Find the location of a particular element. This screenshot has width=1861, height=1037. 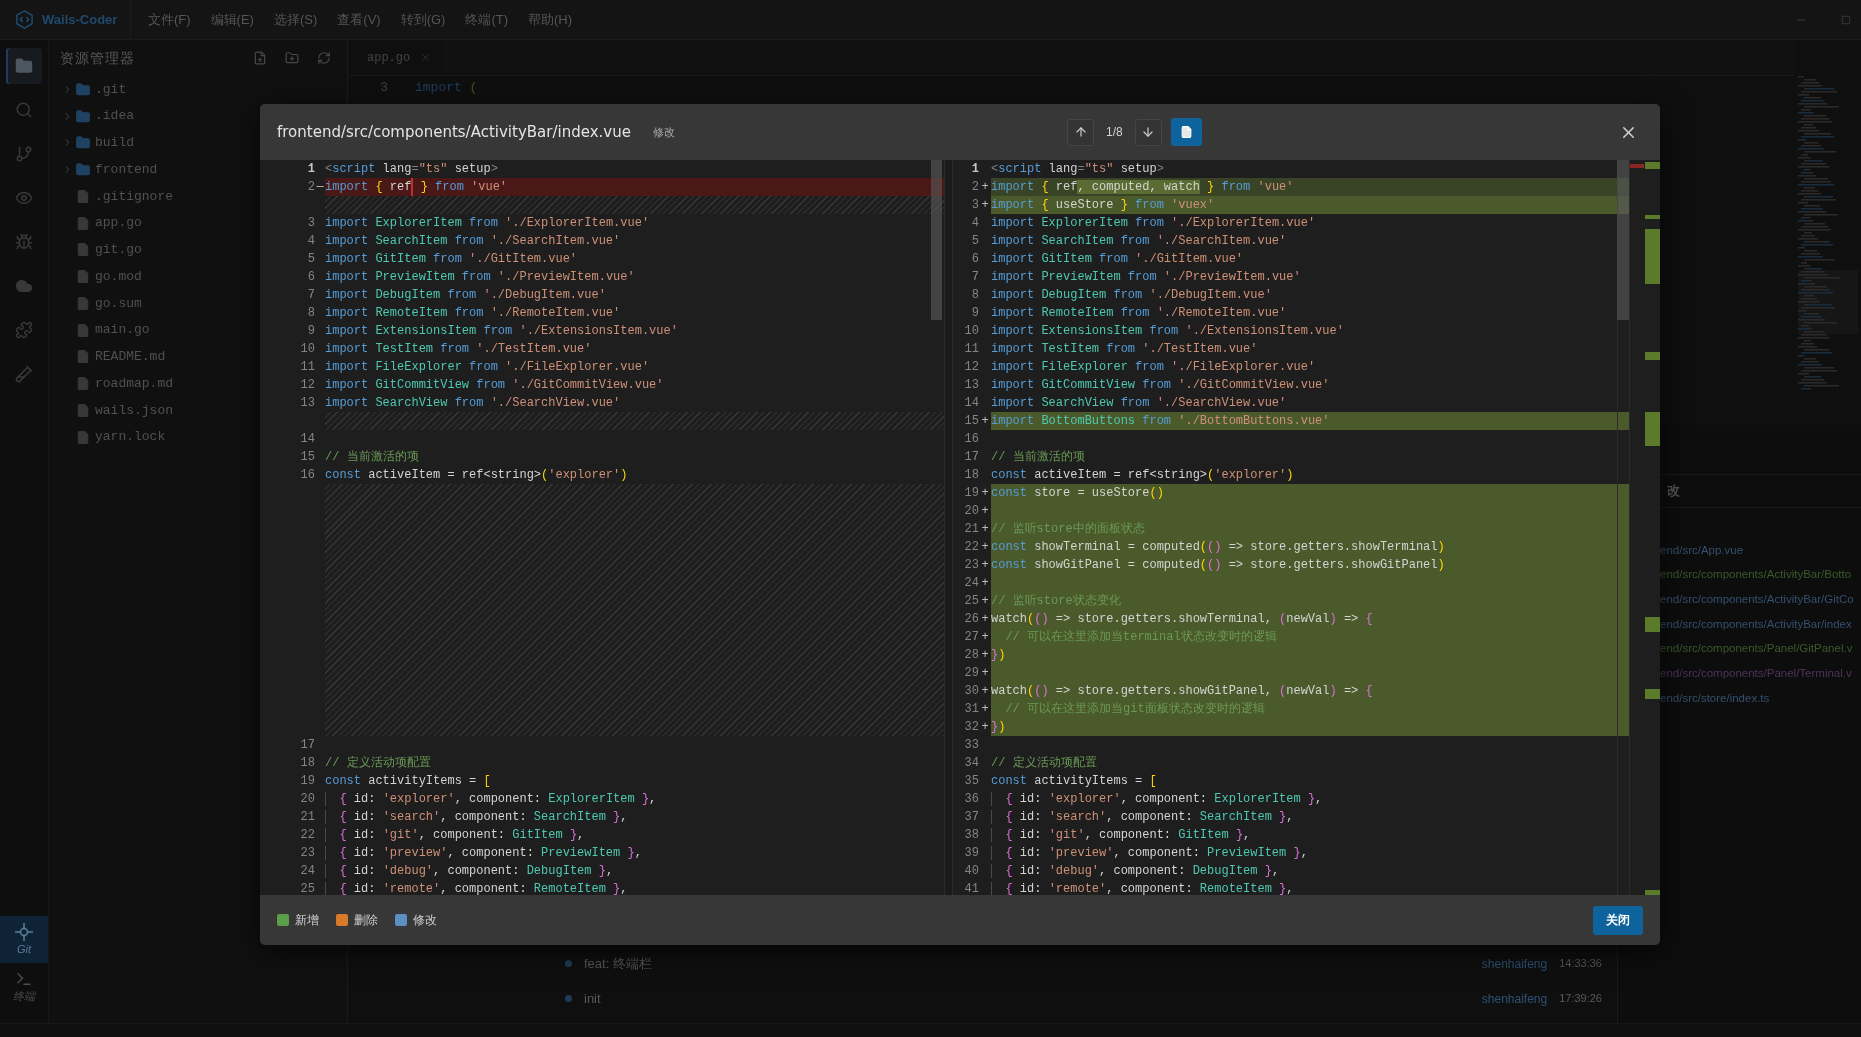

next-change-button is located at coordinates (1148, 132).